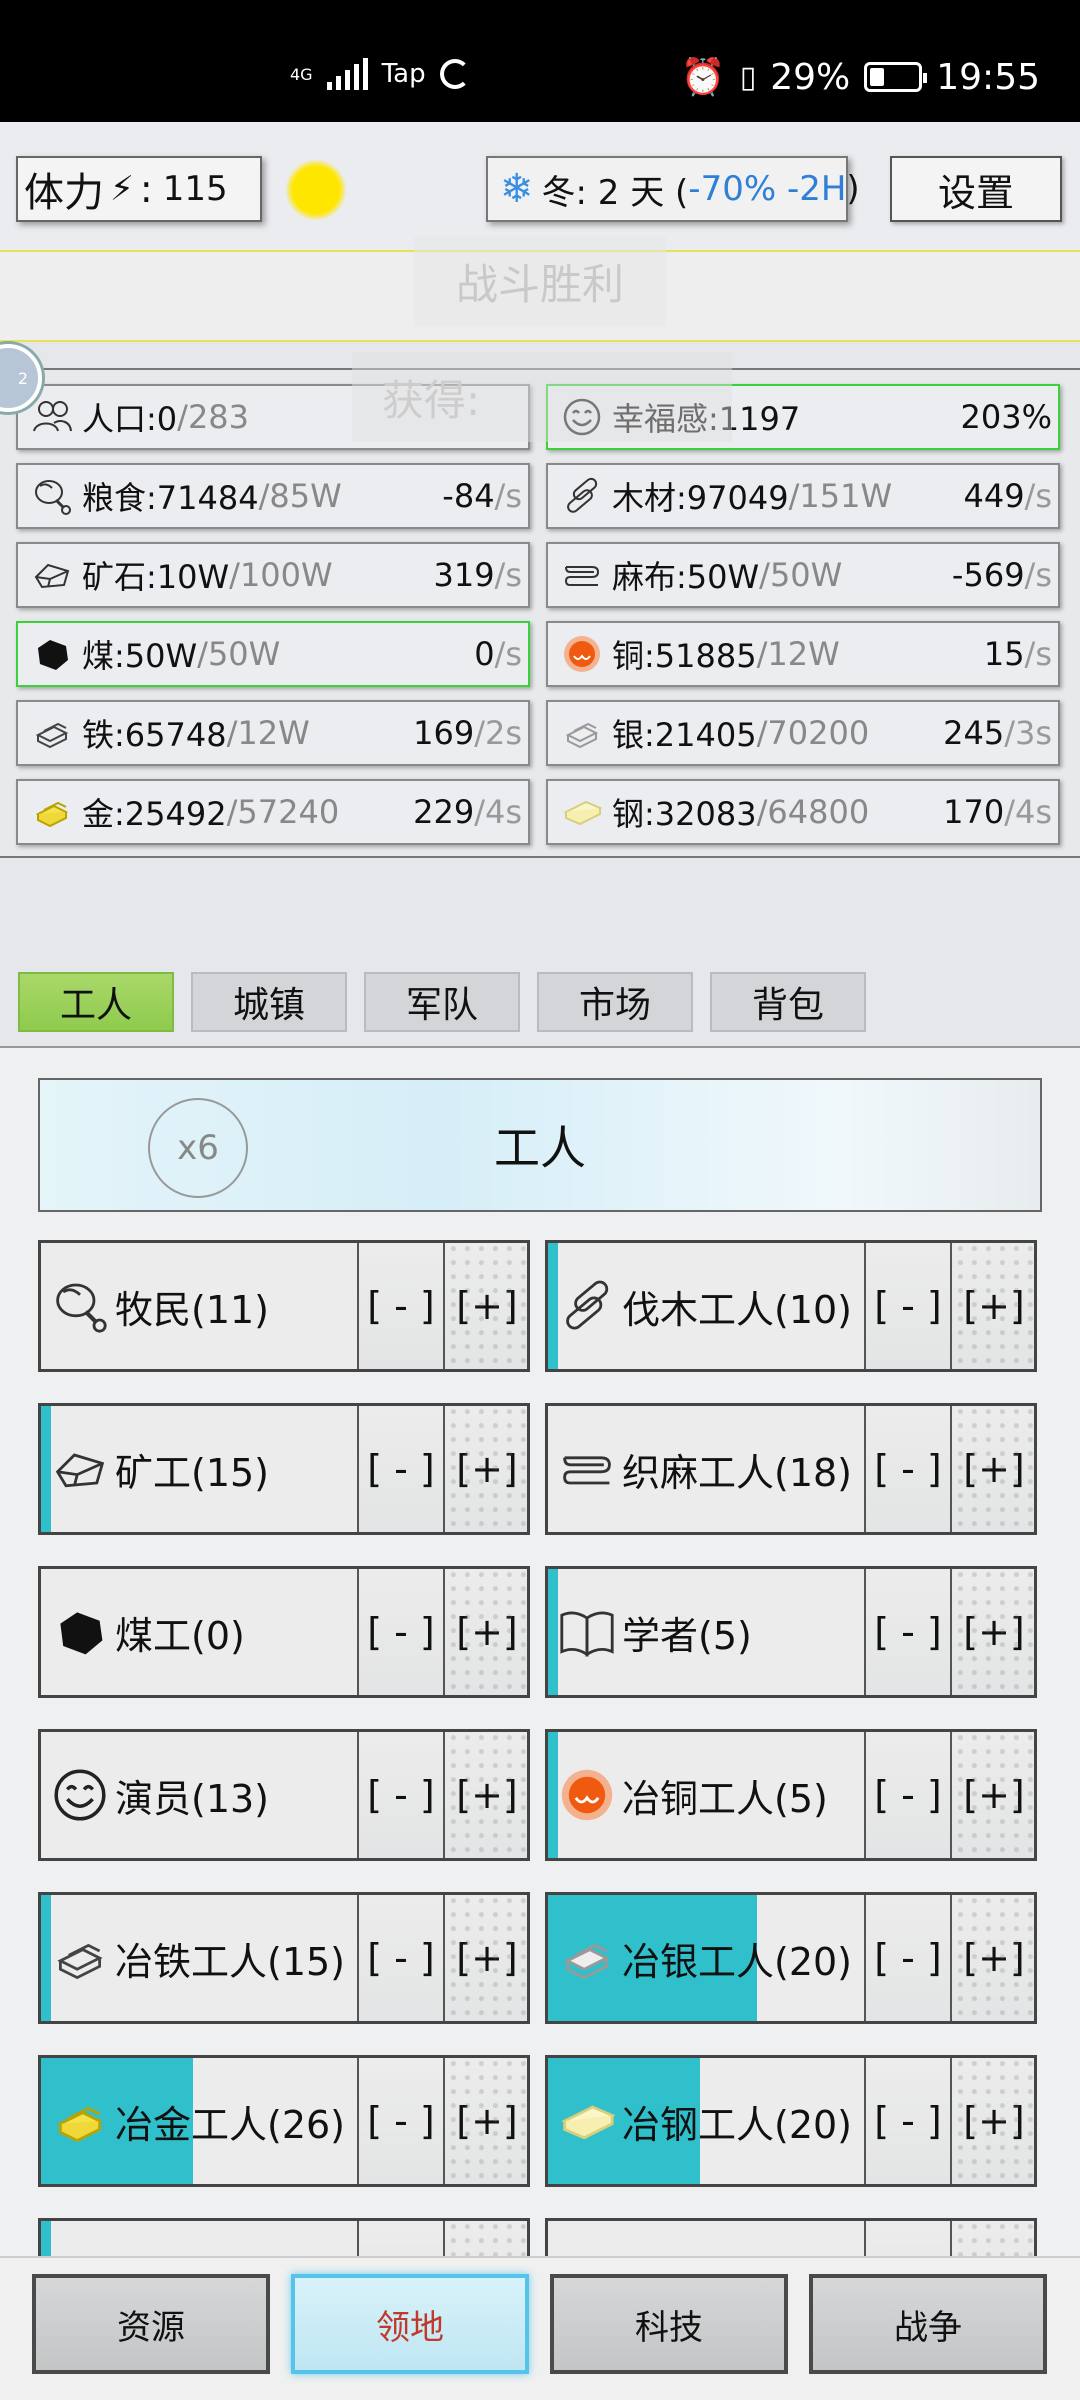 The height and width of the screenshot is (2400, 1080). I want to click on job-assign: 冶银工人(20), so click(706, 1958).